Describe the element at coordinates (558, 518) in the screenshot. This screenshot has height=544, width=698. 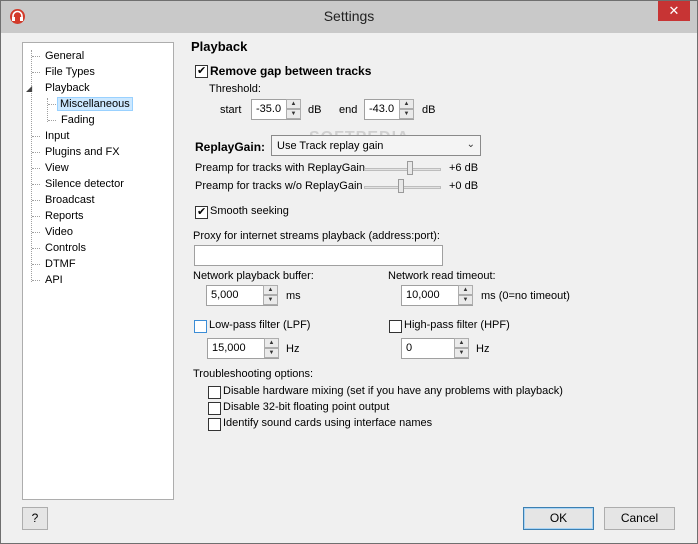
I see `ok-button: OK` at that location.